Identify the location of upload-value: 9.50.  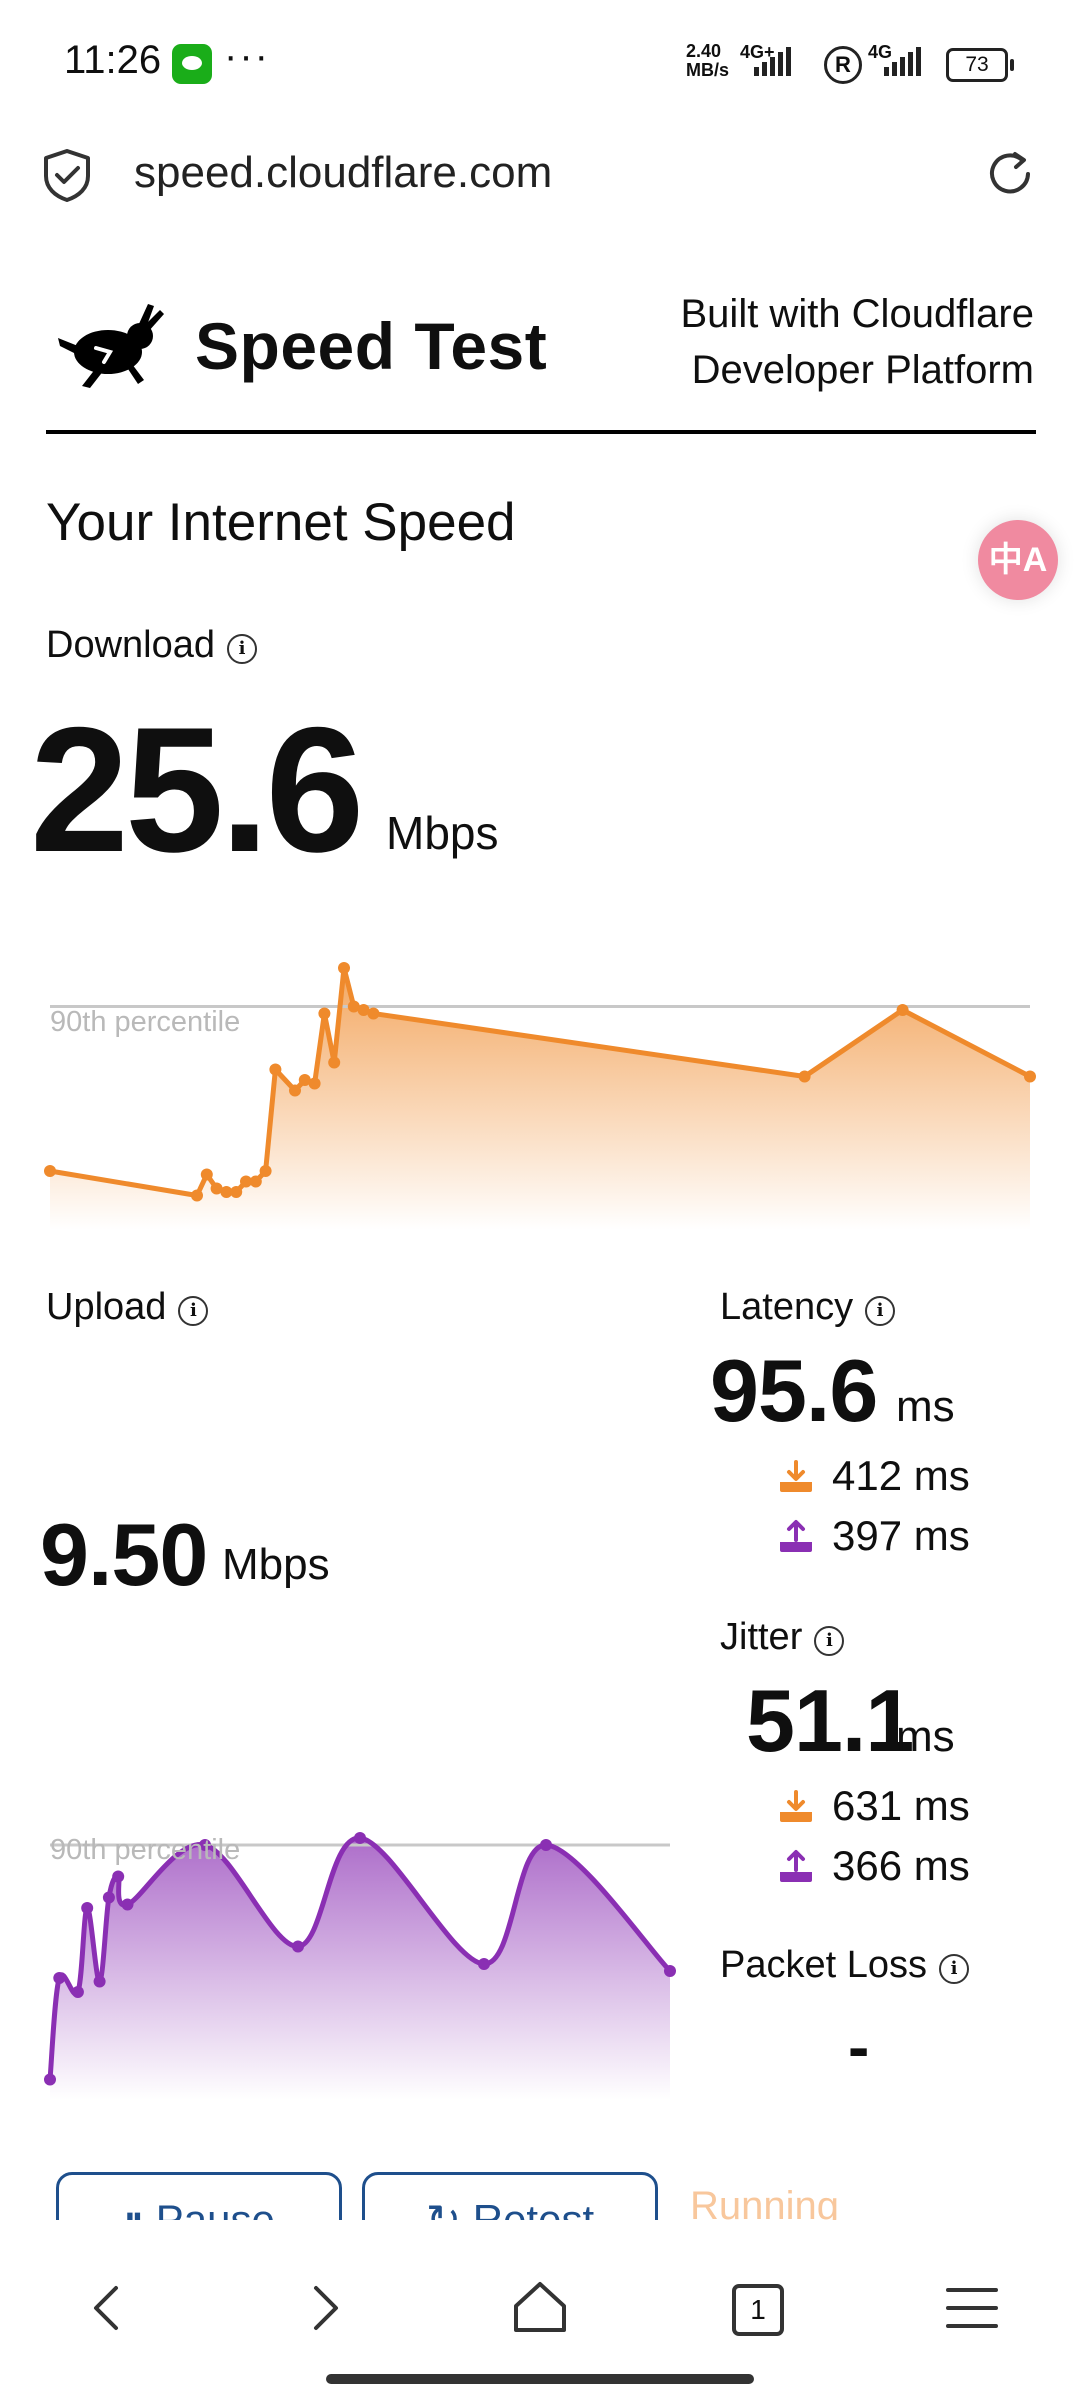
(124, 1554).